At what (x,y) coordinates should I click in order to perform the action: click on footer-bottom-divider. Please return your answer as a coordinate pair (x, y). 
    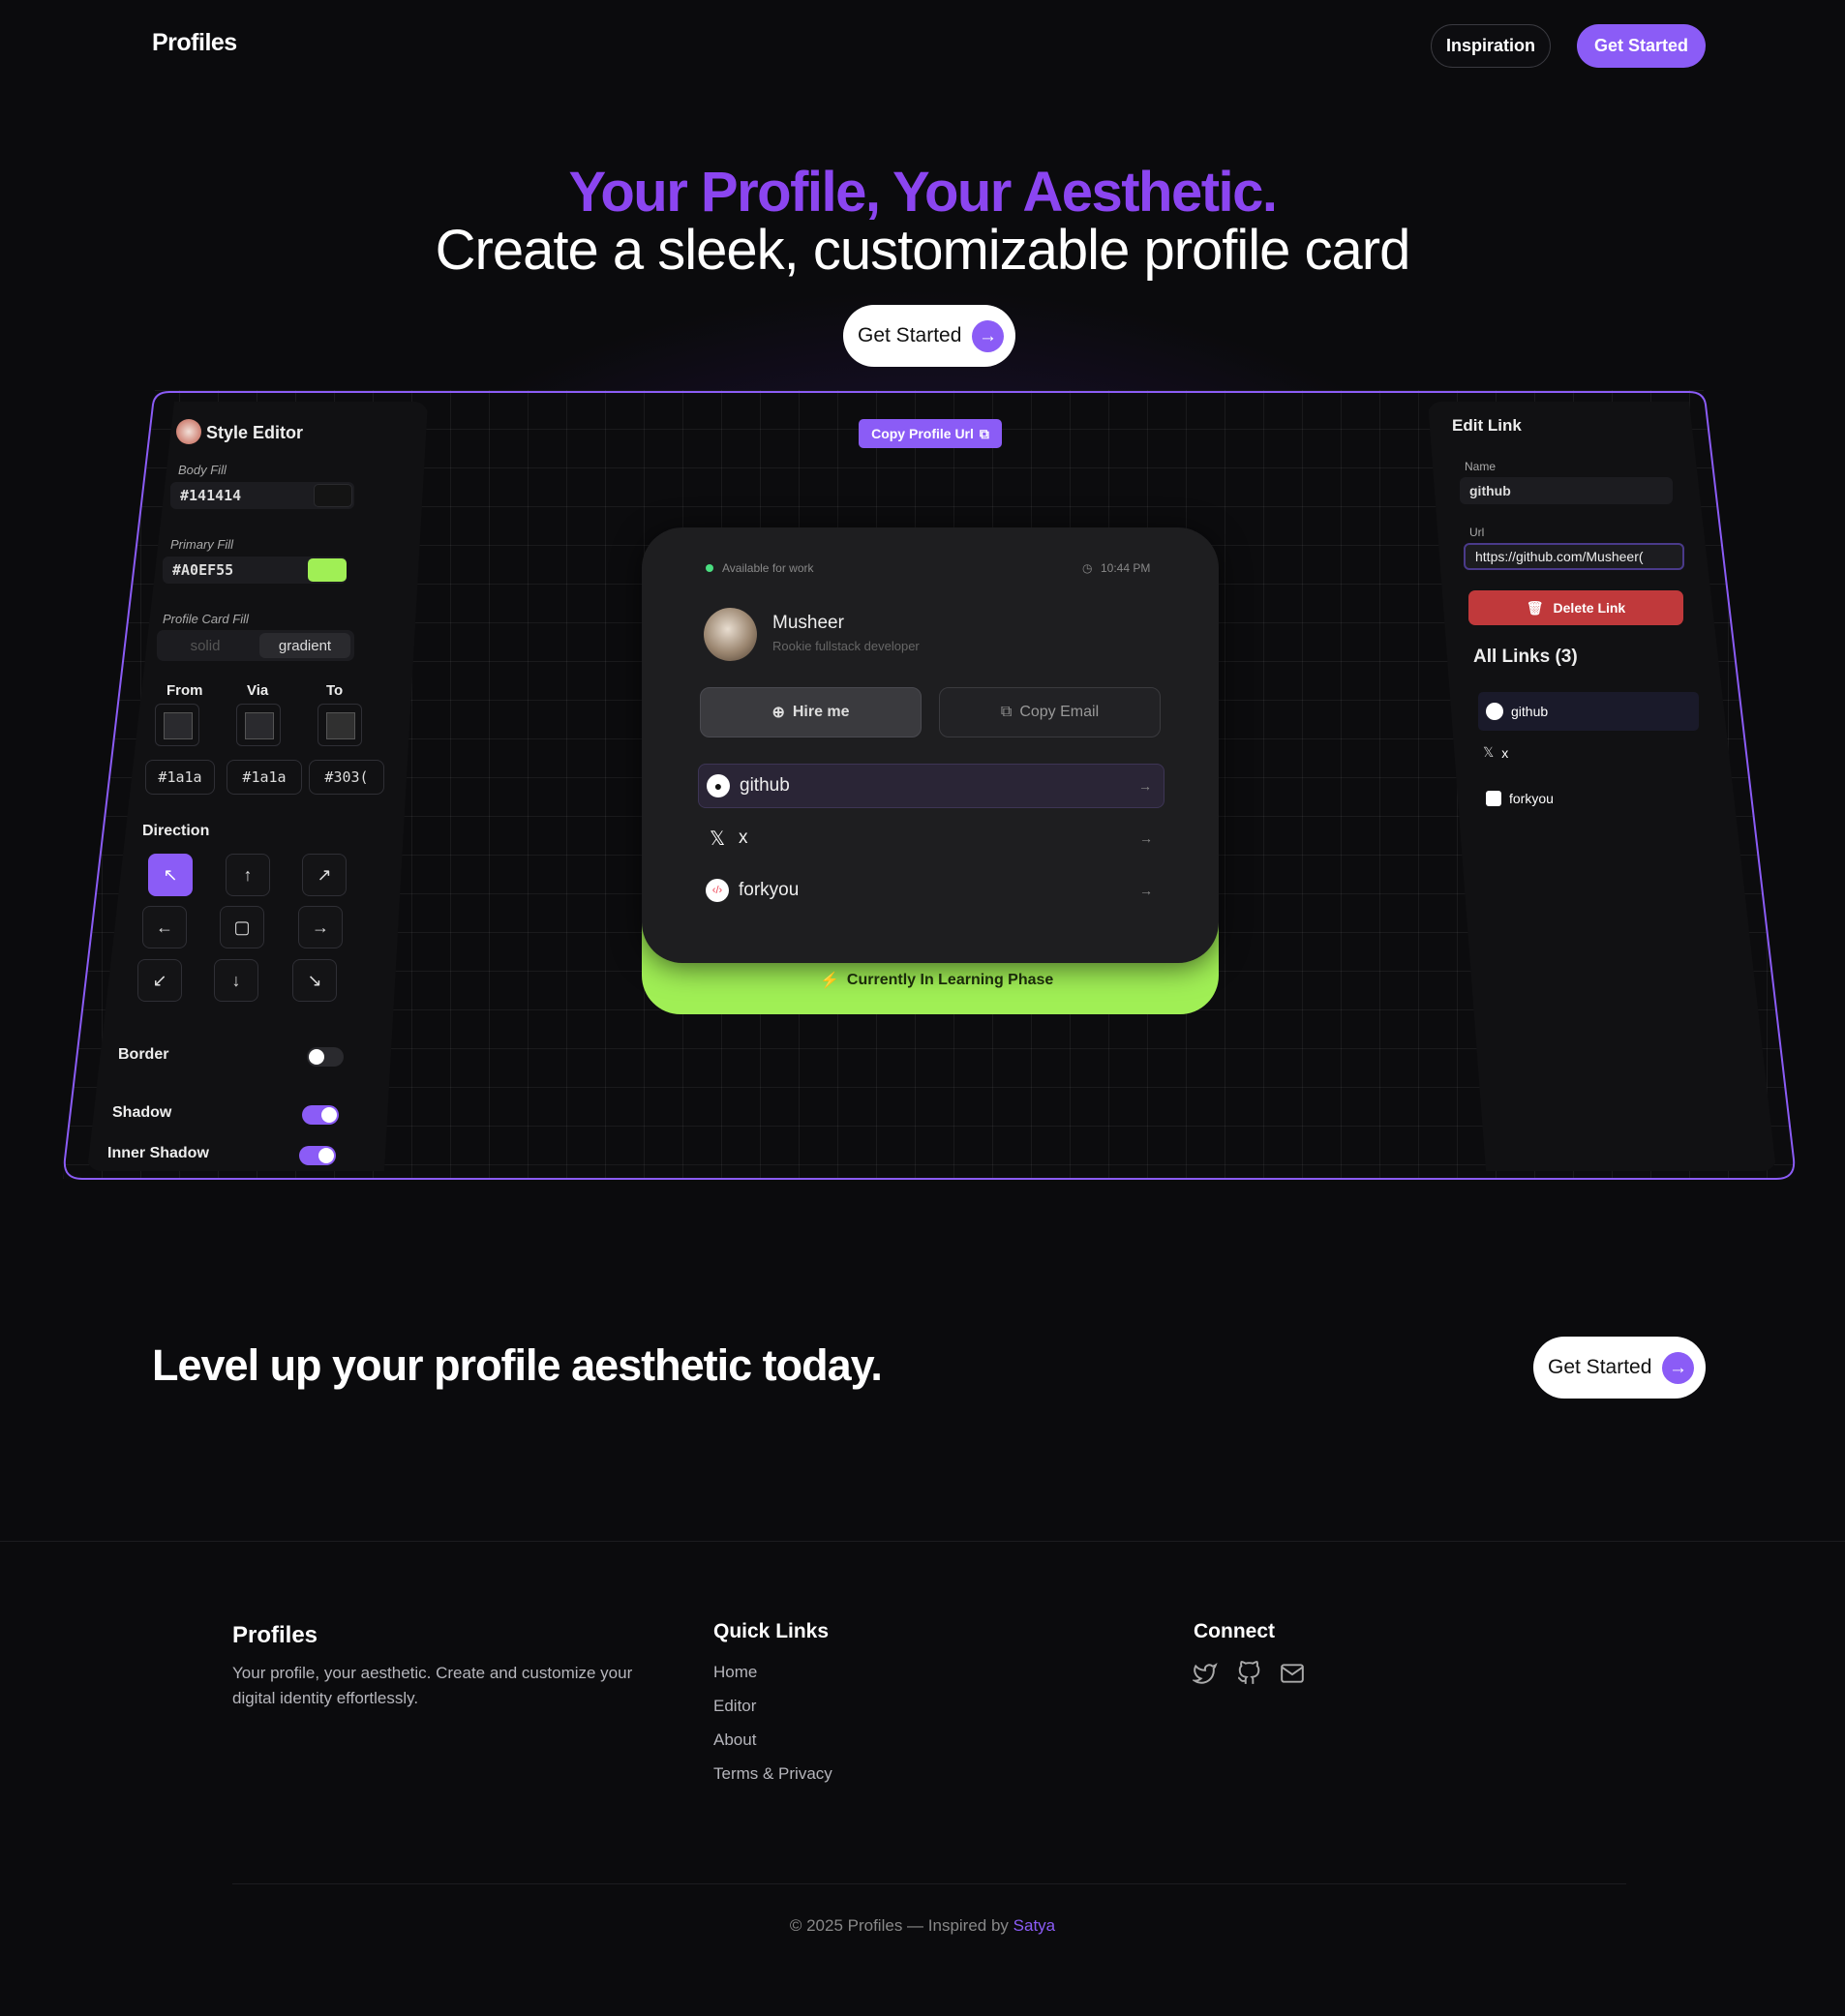
    Looking at the image, I should click on (929, 1883).